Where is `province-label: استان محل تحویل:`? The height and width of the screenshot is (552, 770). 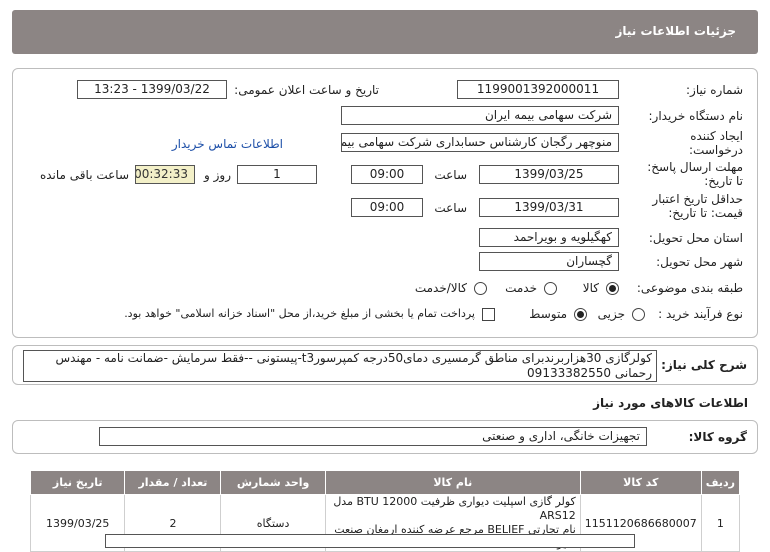 province-label: استان محل تحویل: is located at coordinates (695, 238).